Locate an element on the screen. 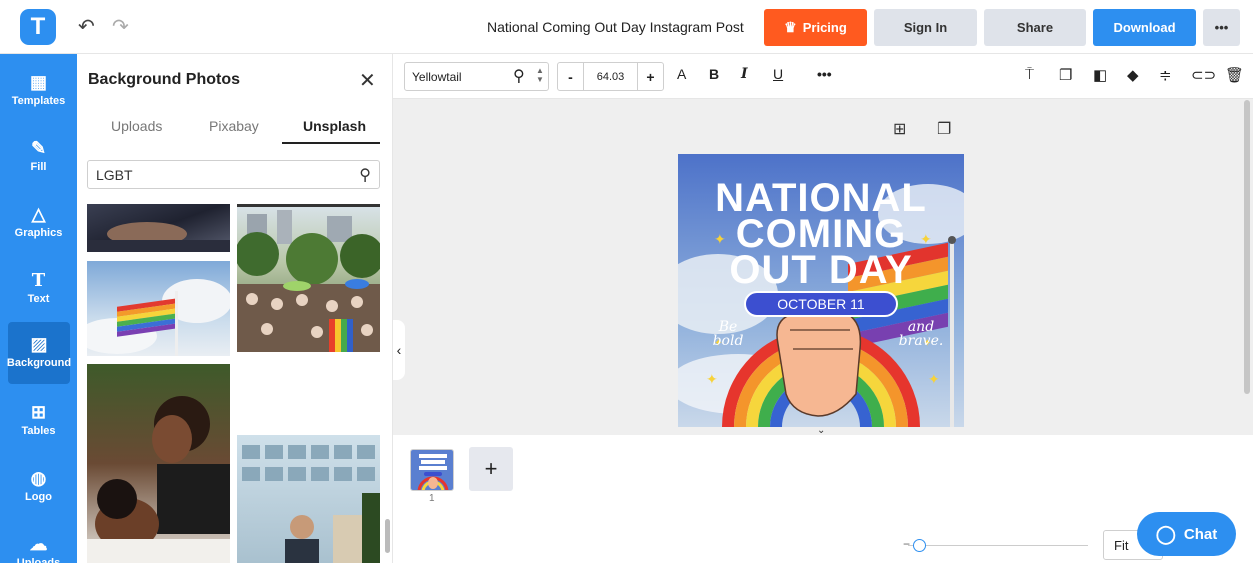 The width and height of the screenshot is (1253, 584). brush-icon: ✎ is located at coordinates (38, 148).